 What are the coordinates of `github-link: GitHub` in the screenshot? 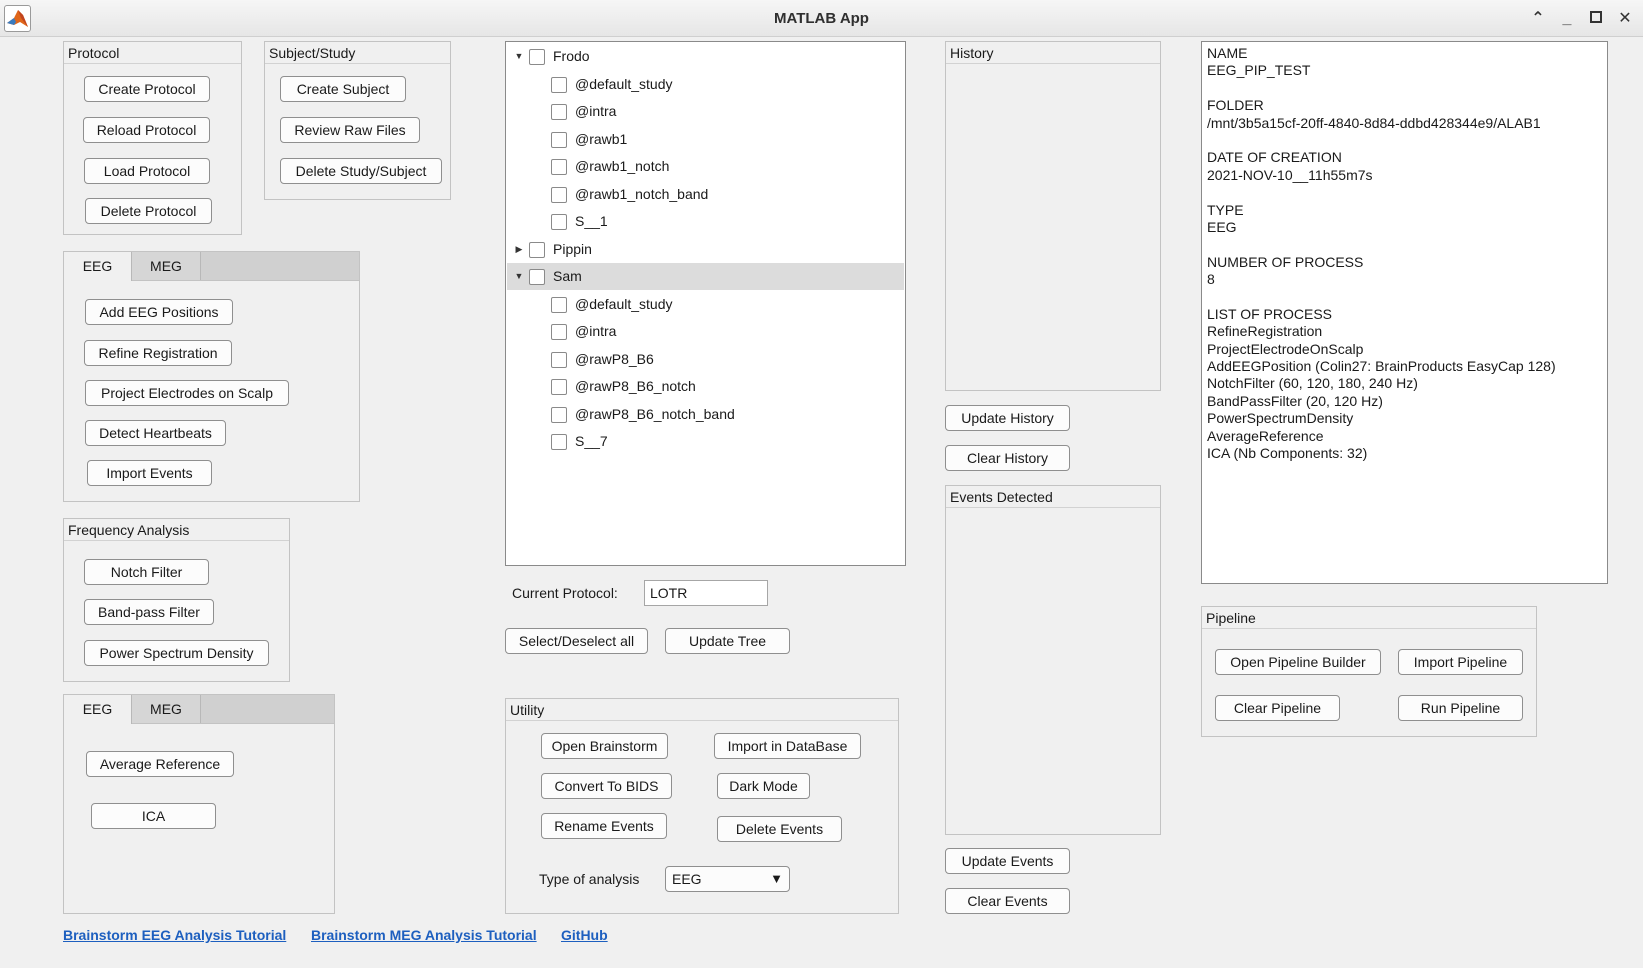 It's located at (584, 935).